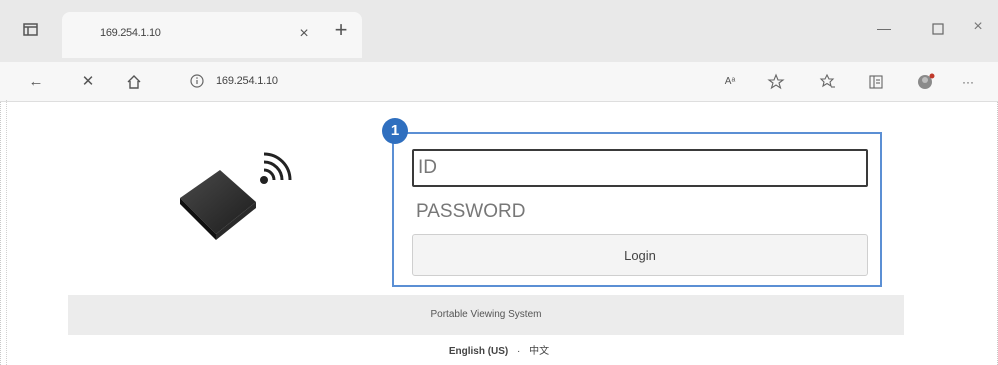  I want to click on content-edge, so click(6, 232).